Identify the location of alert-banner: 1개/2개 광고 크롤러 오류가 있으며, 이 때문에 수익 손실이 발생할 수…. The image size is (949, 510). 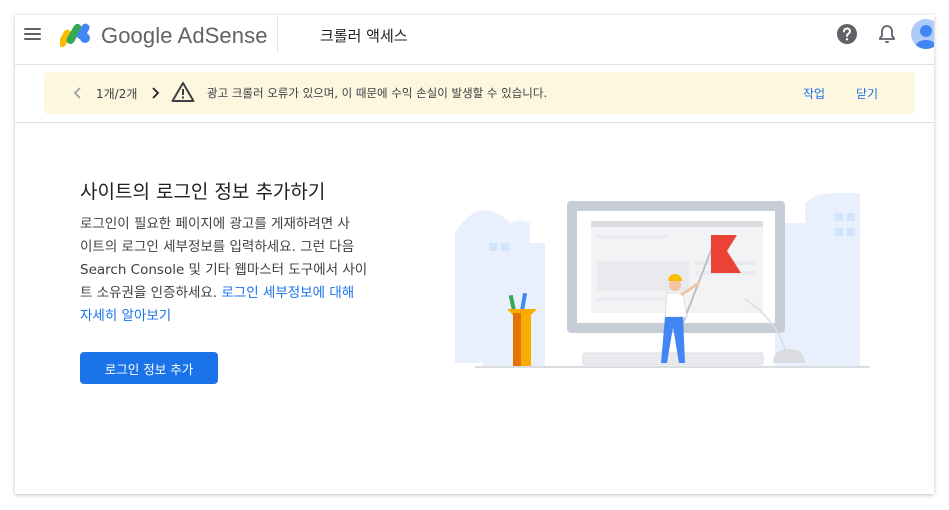
(479, 93).